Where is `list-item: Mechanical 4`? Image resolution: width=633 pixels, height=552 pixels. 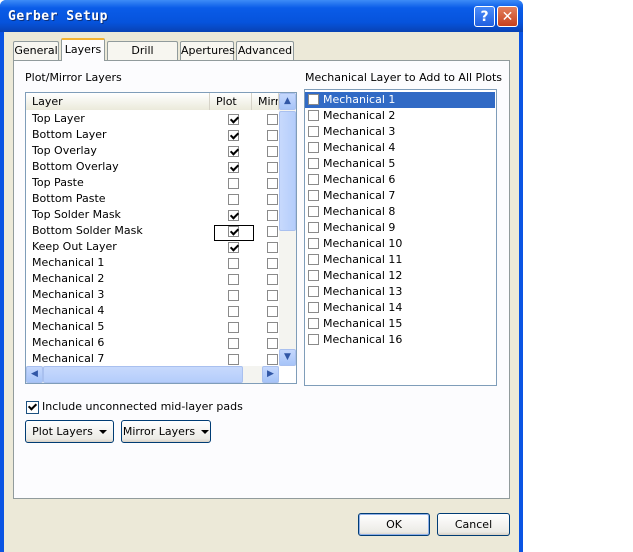
list-item: Mechanical 4 is located at coordinates (400, 148).